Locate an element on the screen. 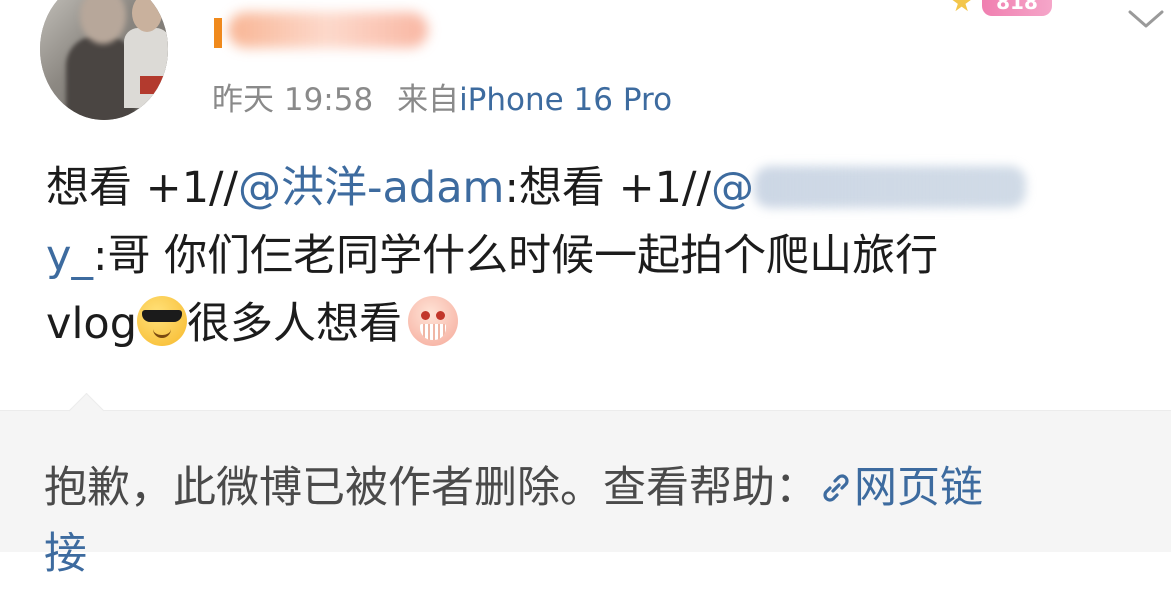 The height and width of the screenshot is (590, 1171). star-icon: ★ is located at coordinates (962, 9).